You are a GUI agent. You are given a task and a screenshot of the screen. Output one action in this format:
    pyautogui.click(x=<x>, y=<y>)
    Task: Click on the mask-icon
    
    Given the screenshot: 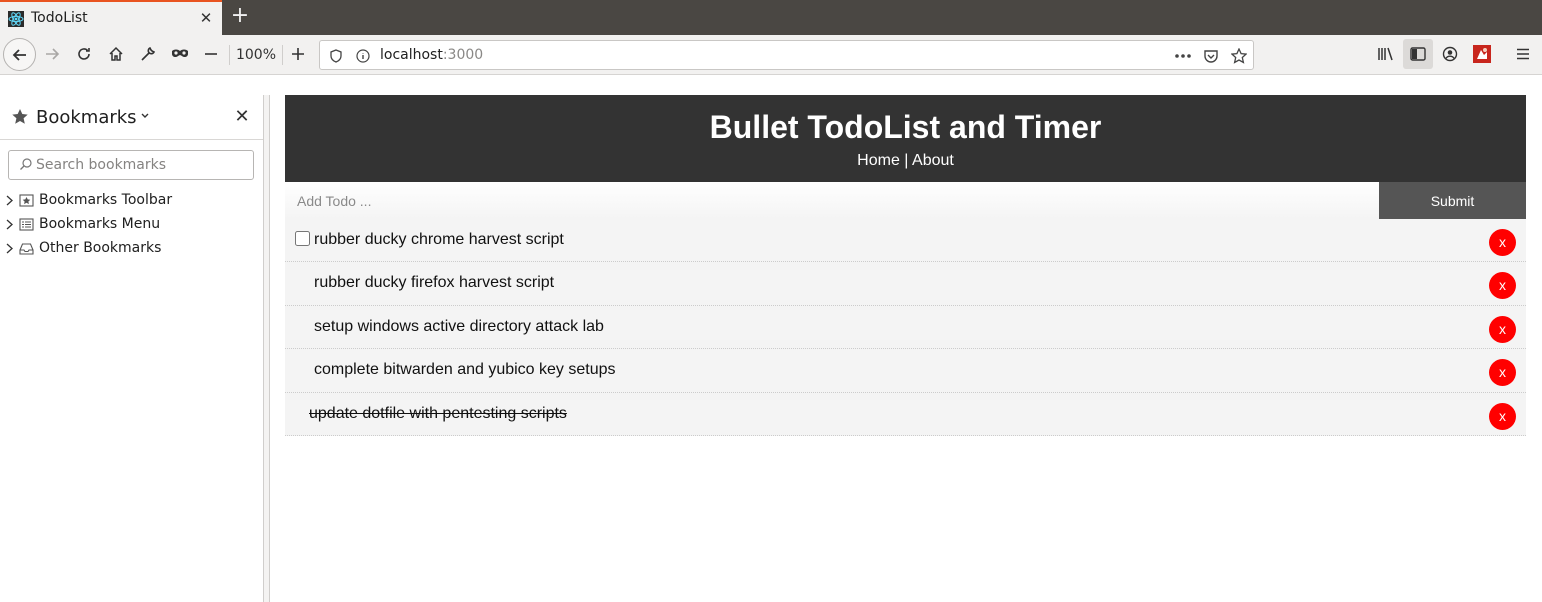 What is the action you would take?
    pyautogui.click(x=180, y=53)
    